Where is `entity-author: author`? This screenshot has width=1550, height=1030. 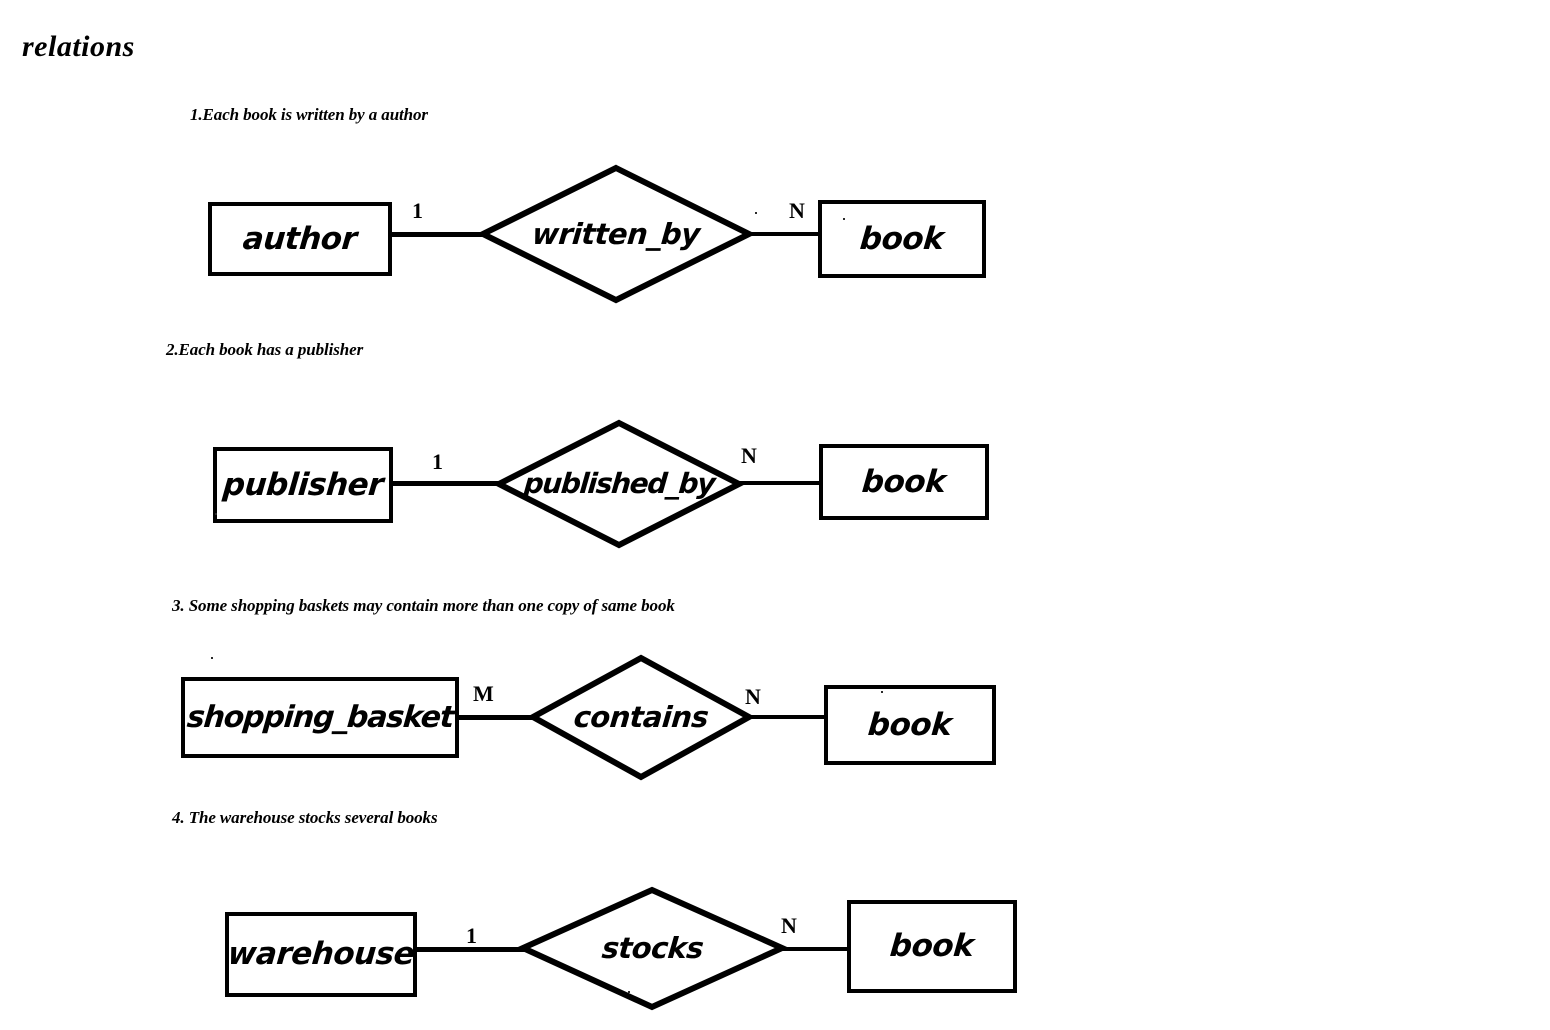
entity-author: author is located at coordinates (300, 239).